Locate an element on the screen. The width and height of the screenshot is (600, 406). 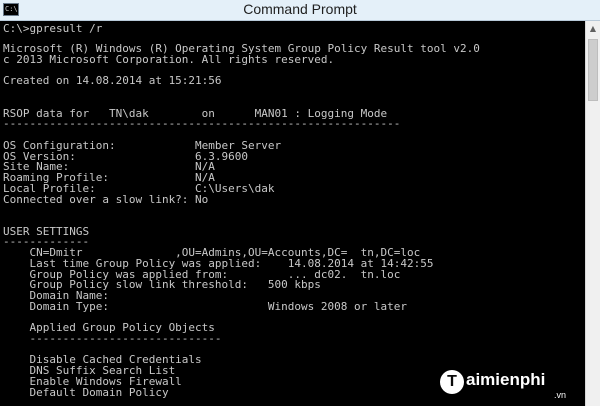
console-line: ----------------------------- is located at coordinates (112, 338).